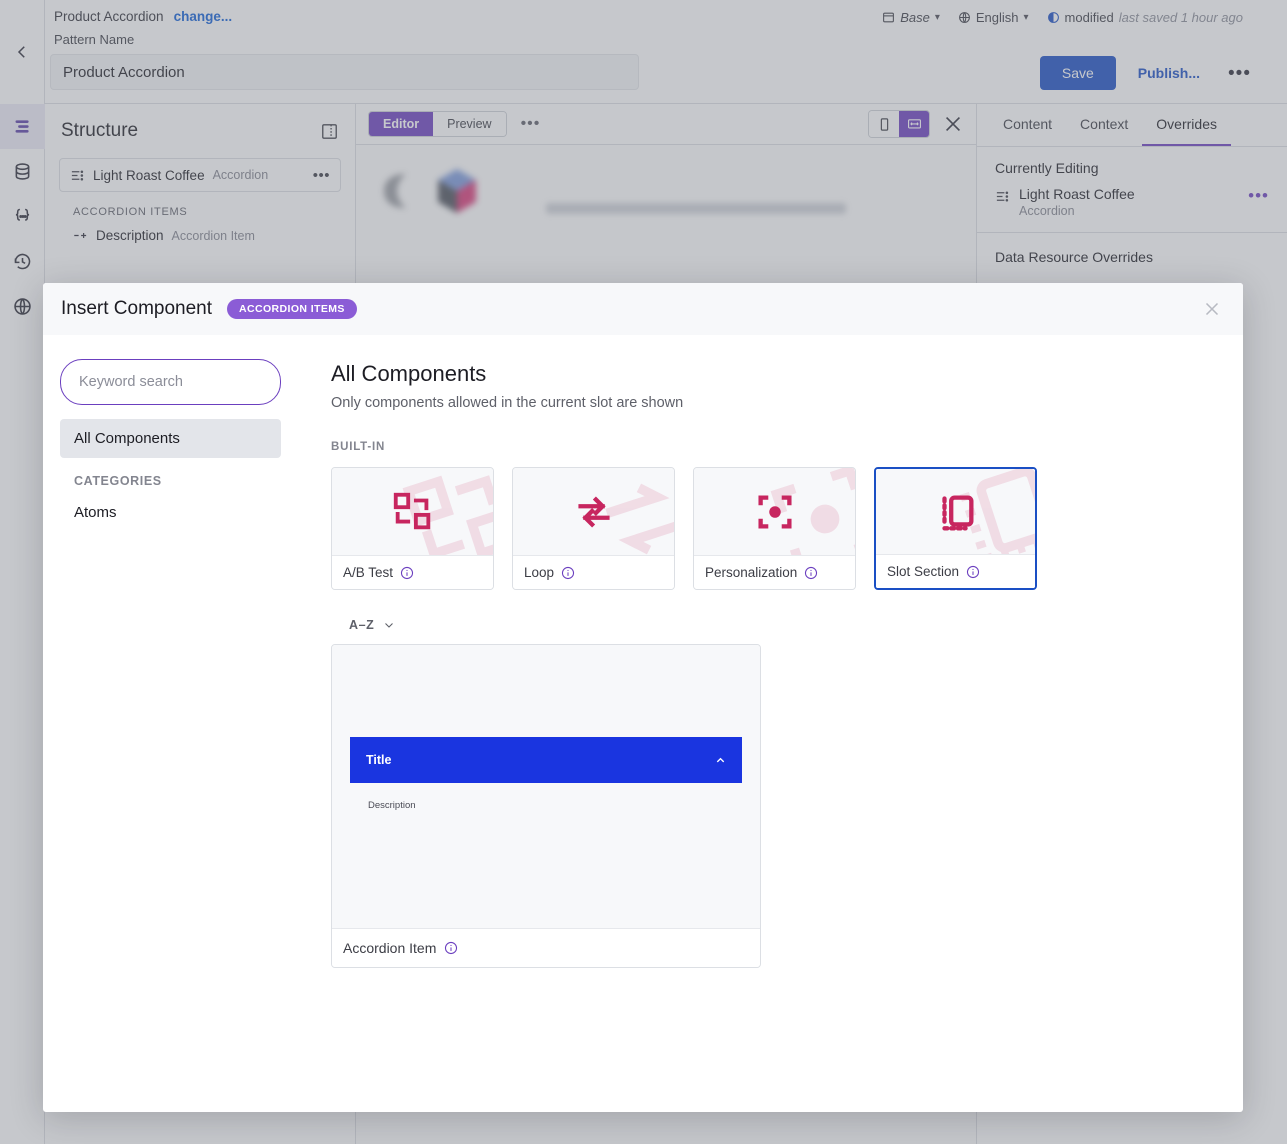 This screenshot has height=1144, width=1287. Describe the element at coordinates (429, 191) in the screenshot. I see `canvas-logo` at that location.